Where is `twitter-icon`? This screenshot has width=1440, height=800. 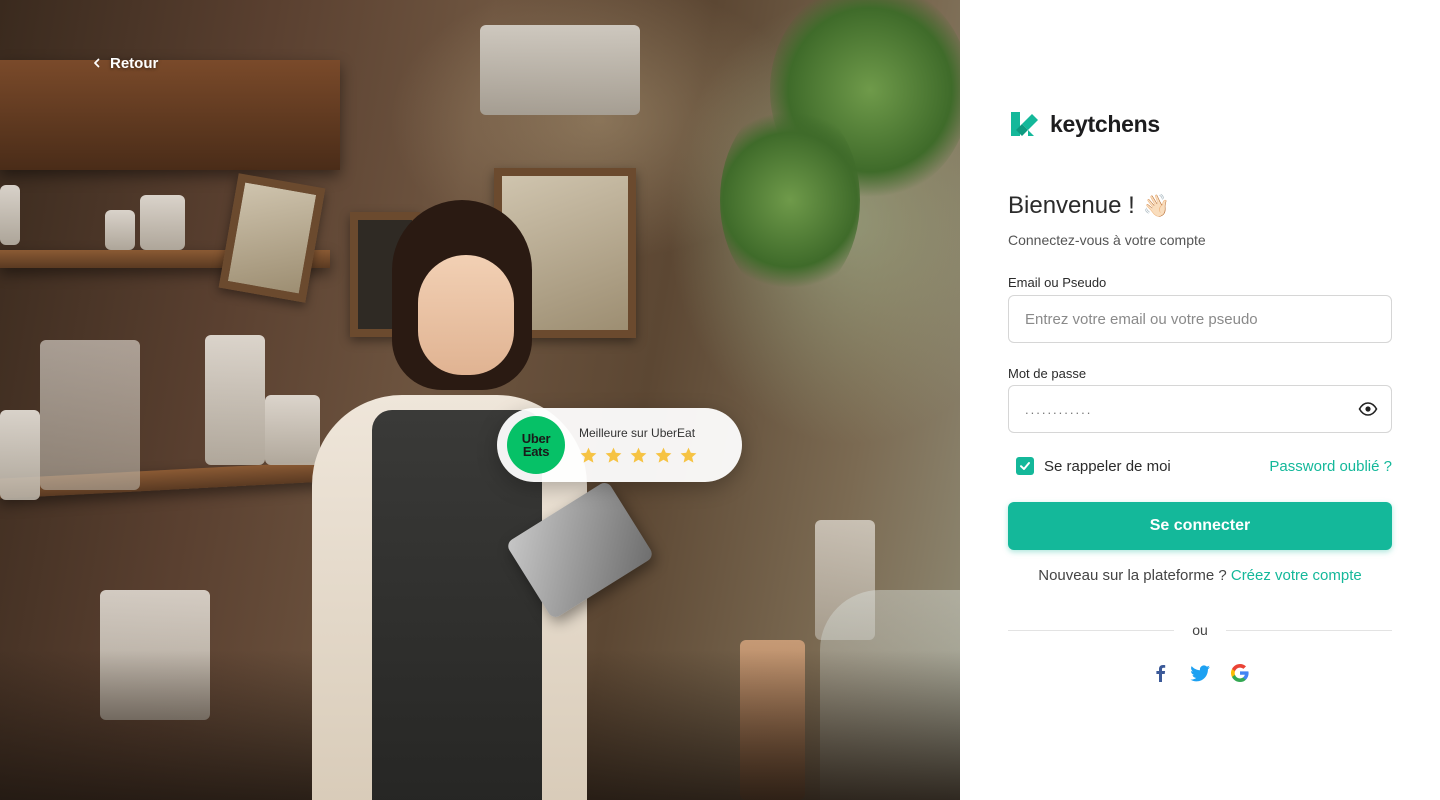
twitter-icon is located at coordinates (1200, 673).